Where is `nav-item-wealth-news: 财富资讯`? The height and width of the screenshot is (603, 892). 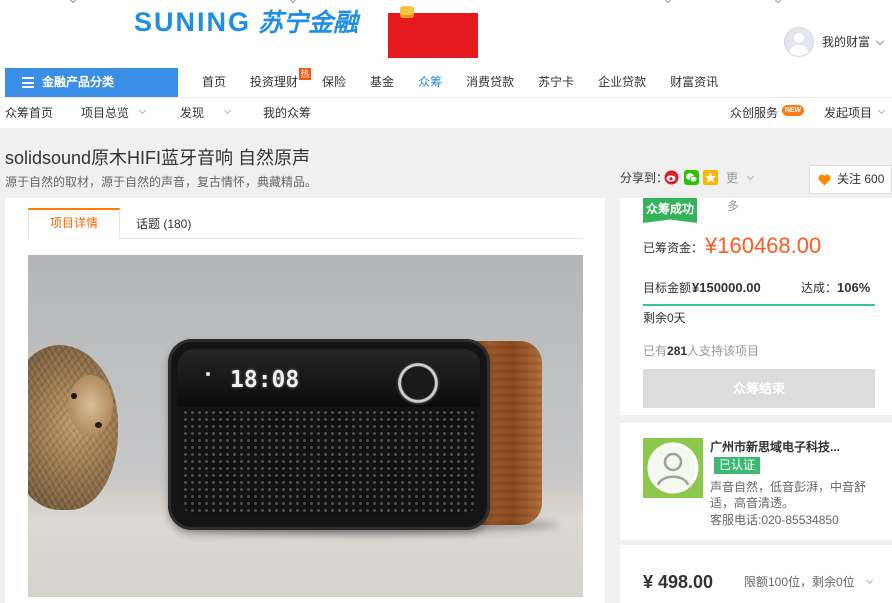
nav-item-wealth-news: 财富资讯 is located at coordinates (694, 82).